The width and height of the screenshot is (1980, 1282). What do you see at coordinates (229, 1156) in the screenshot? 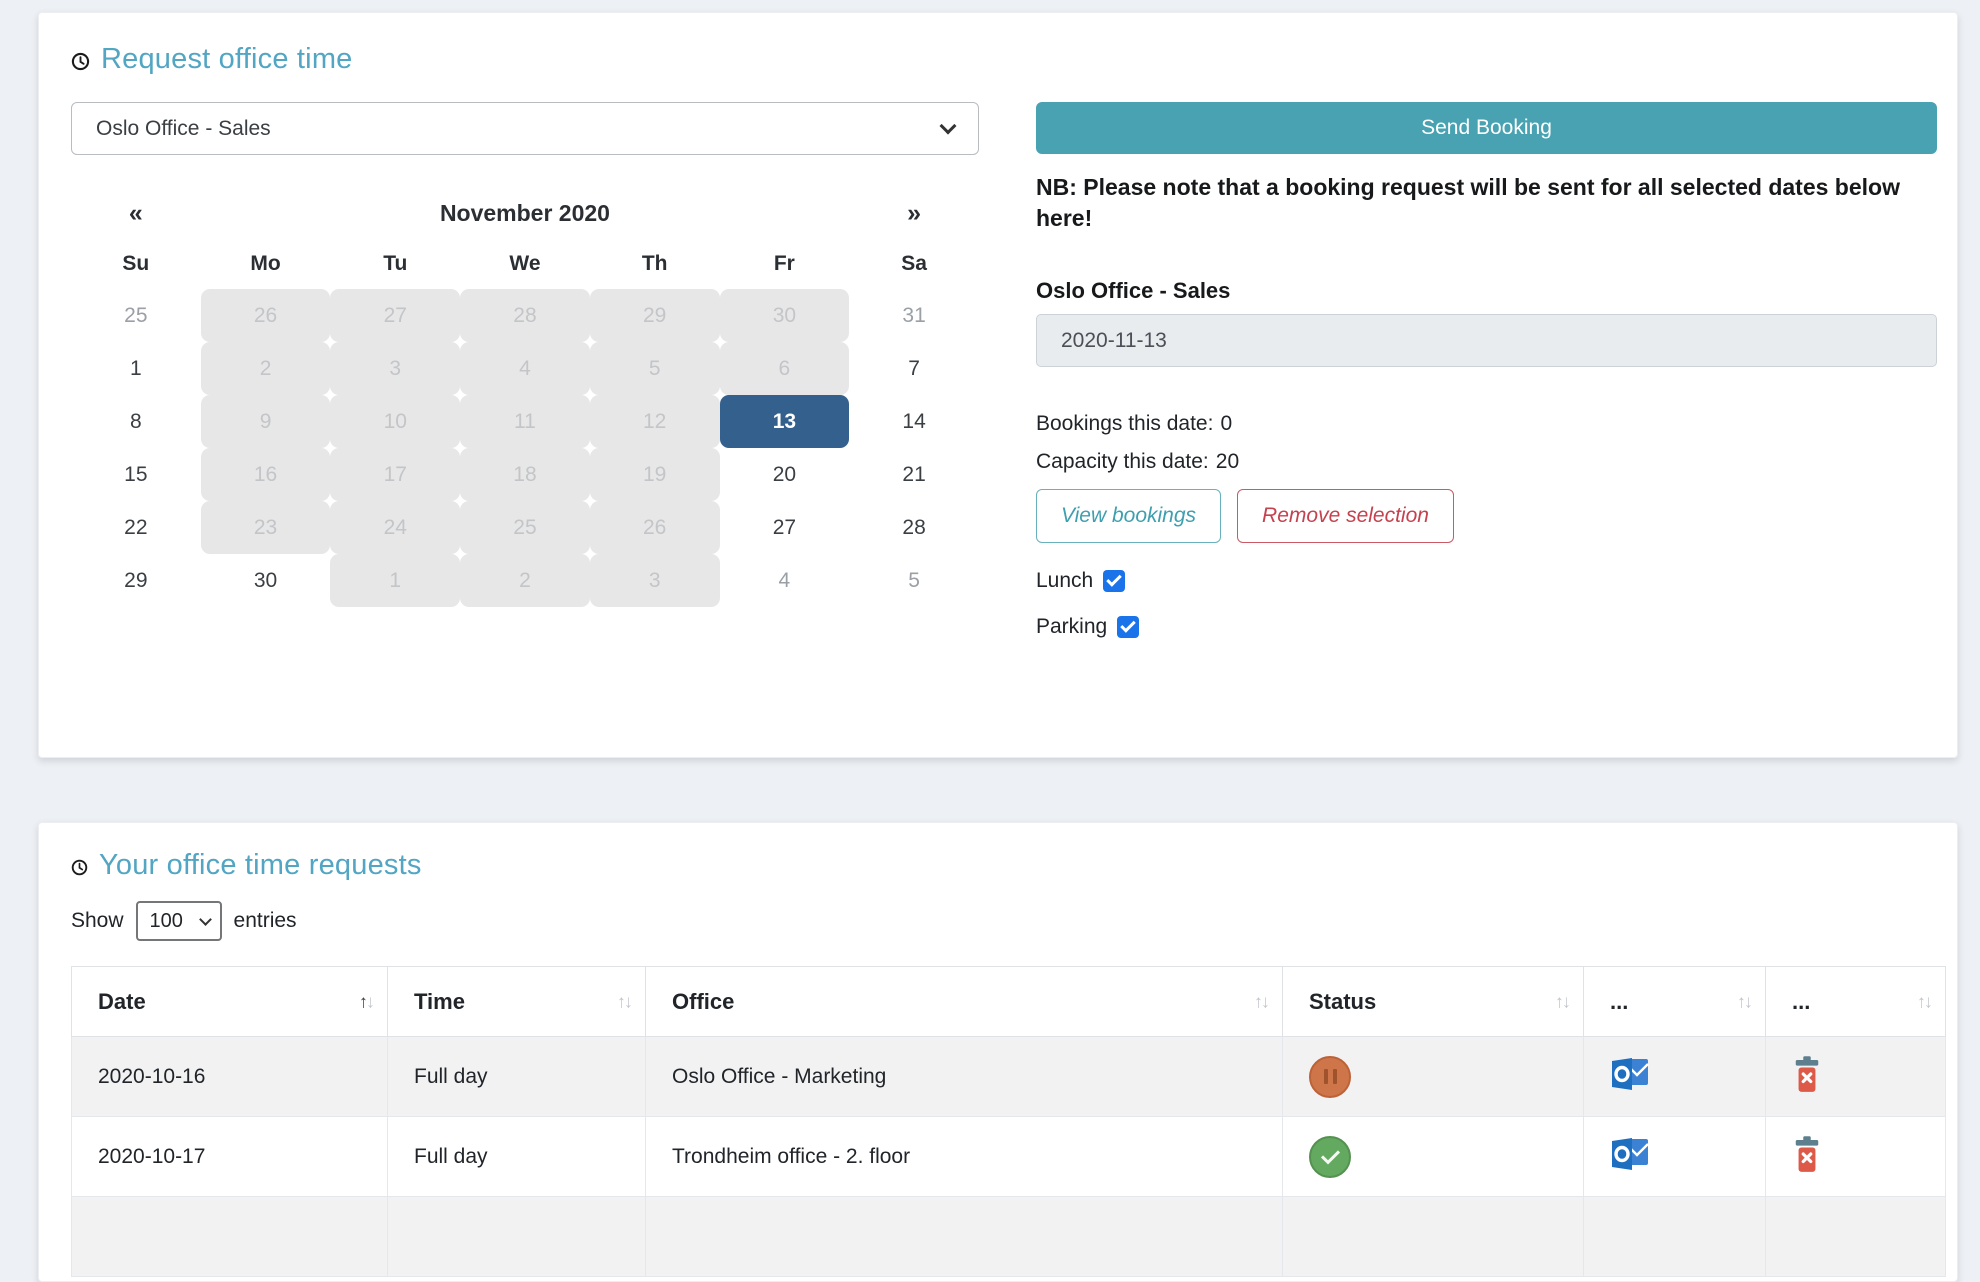
I see `cell-date: 2020-10-17` at bounding box center [229, 1156].